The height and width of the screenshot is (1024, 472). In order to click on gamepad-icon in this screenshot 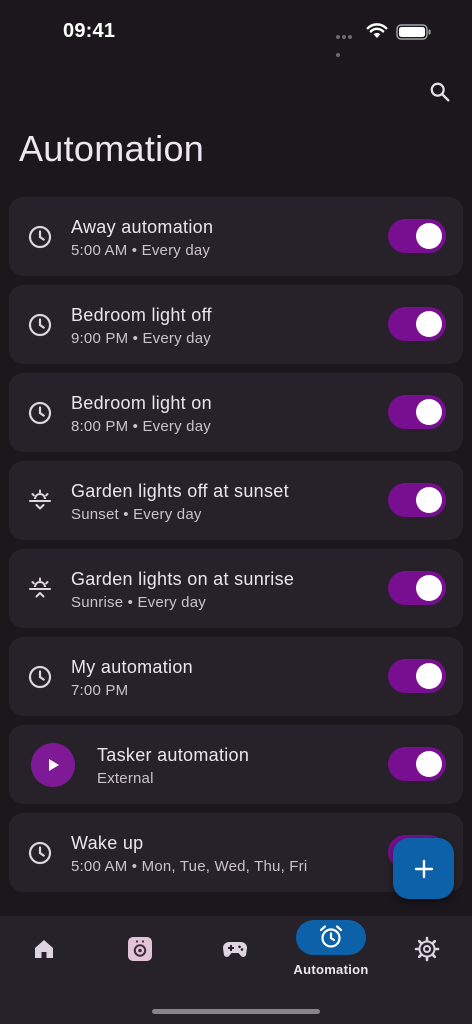, I will do `click(235, 949)`.